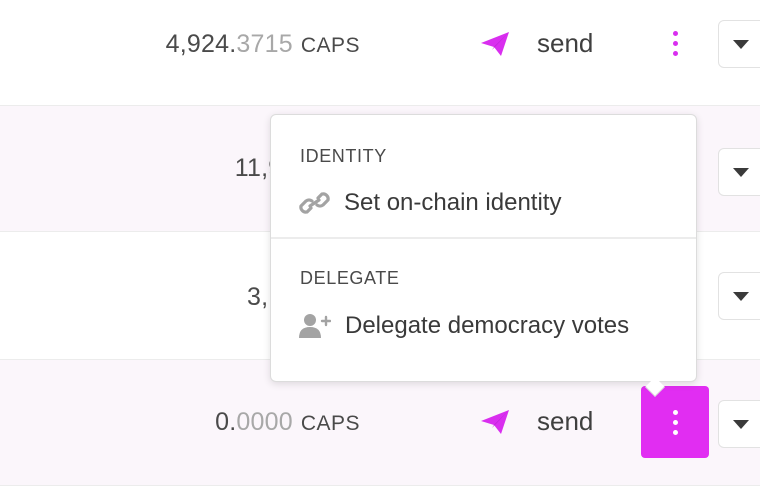 This screenshot has width=760, height=492. I want to click on balance: 0.0000 CAPS, so click(287, 422).